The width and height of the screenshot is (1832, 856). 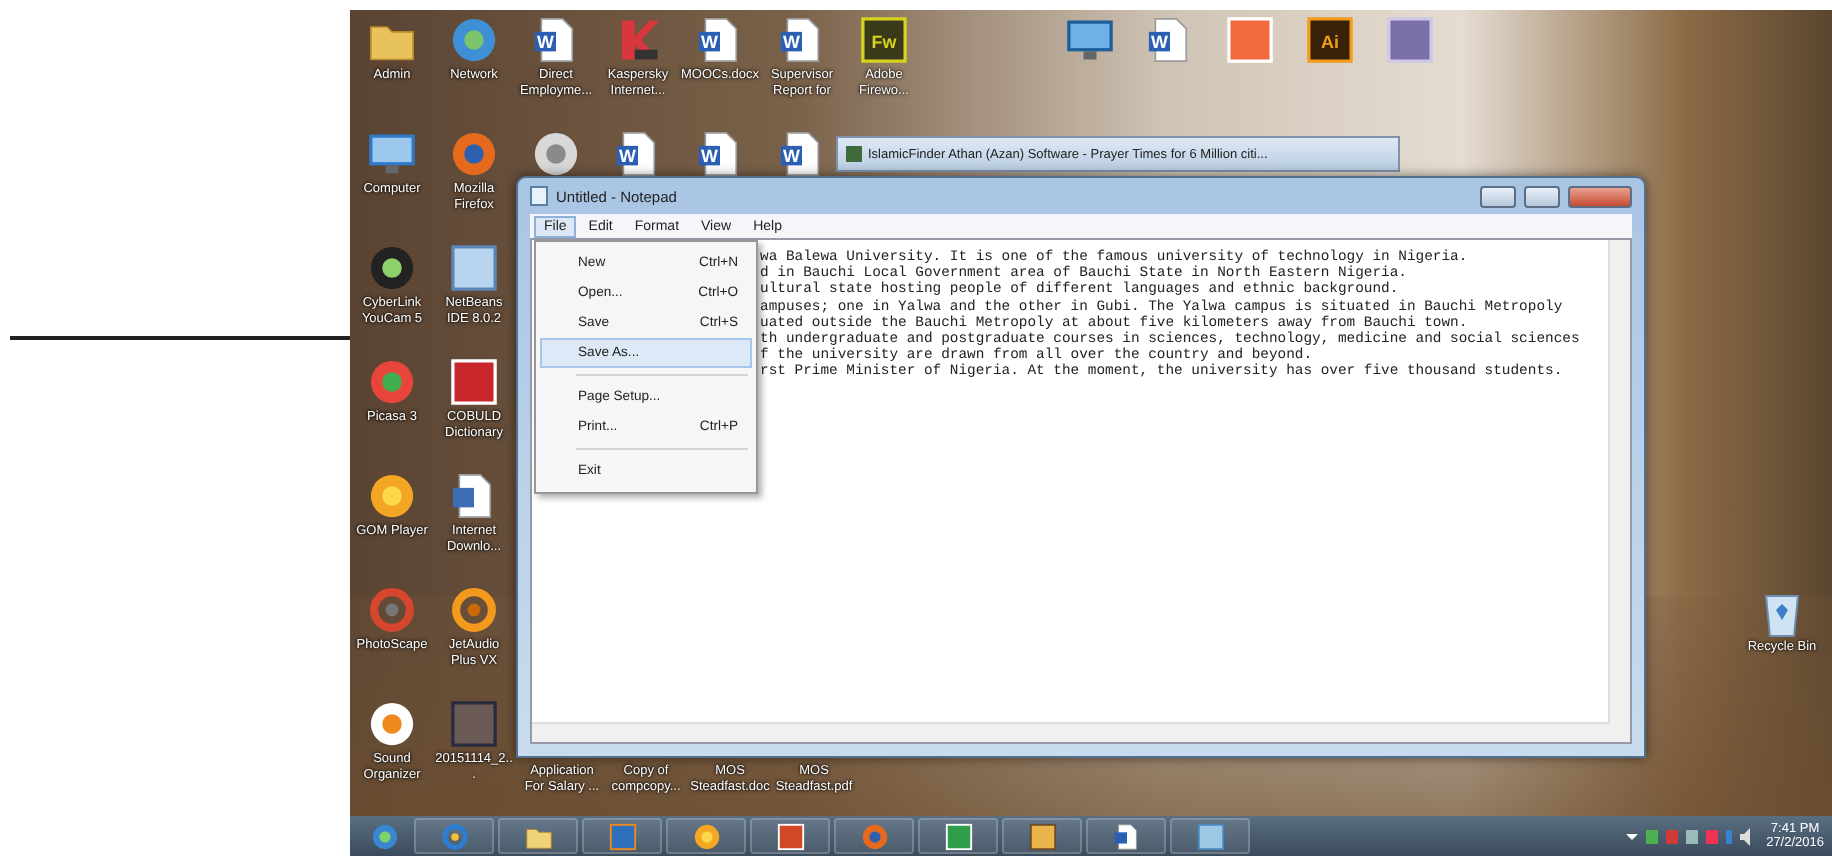 What do you see at coordinates (1619, 491) in the screenshot?
I see `vertical-scrollbar` at bounding box center [1619, 491].